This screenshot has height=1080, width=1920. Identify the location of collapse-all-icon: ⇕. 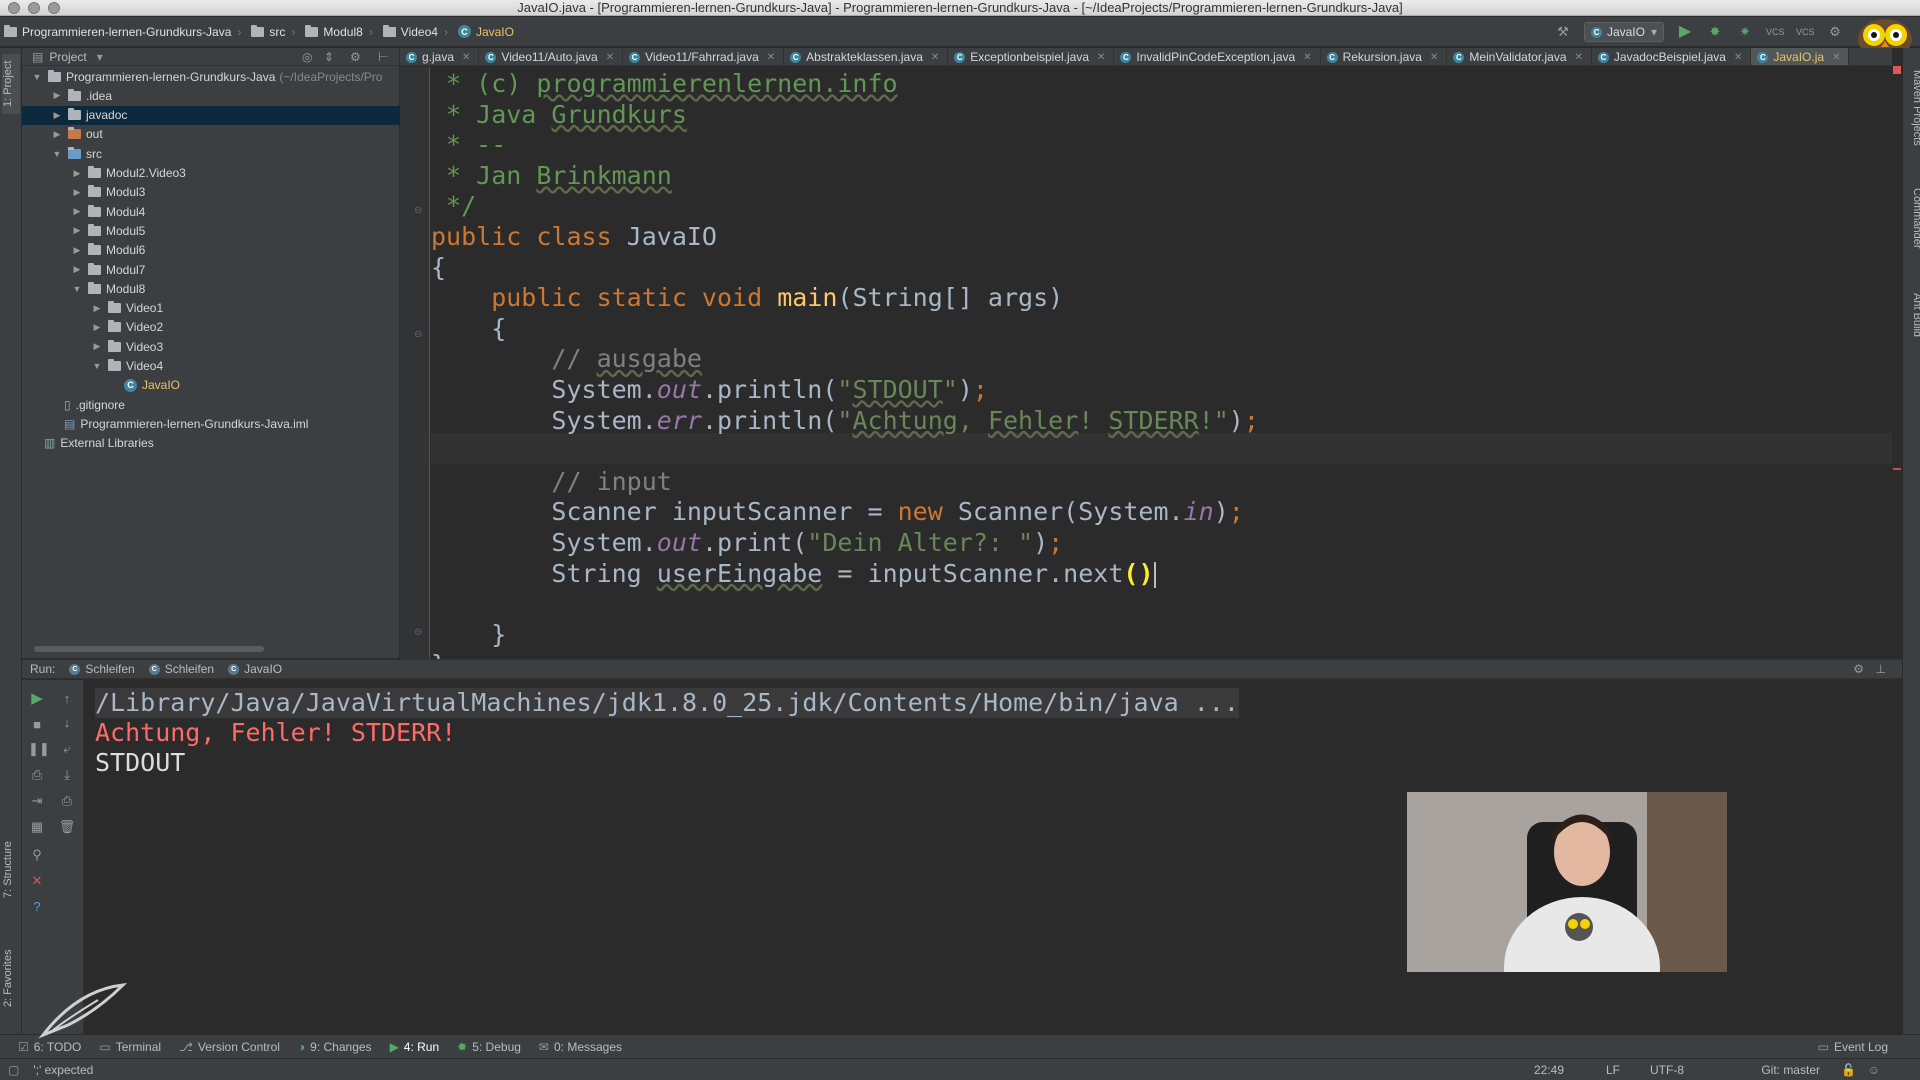
(329, 57).